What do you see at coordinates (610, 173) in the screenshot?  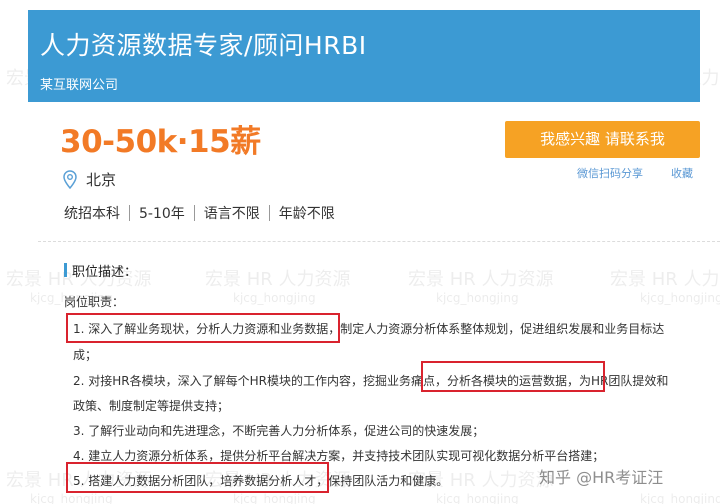 I see `wechat-share-link: 微信扫码分享` at bounding box center [610, 173].